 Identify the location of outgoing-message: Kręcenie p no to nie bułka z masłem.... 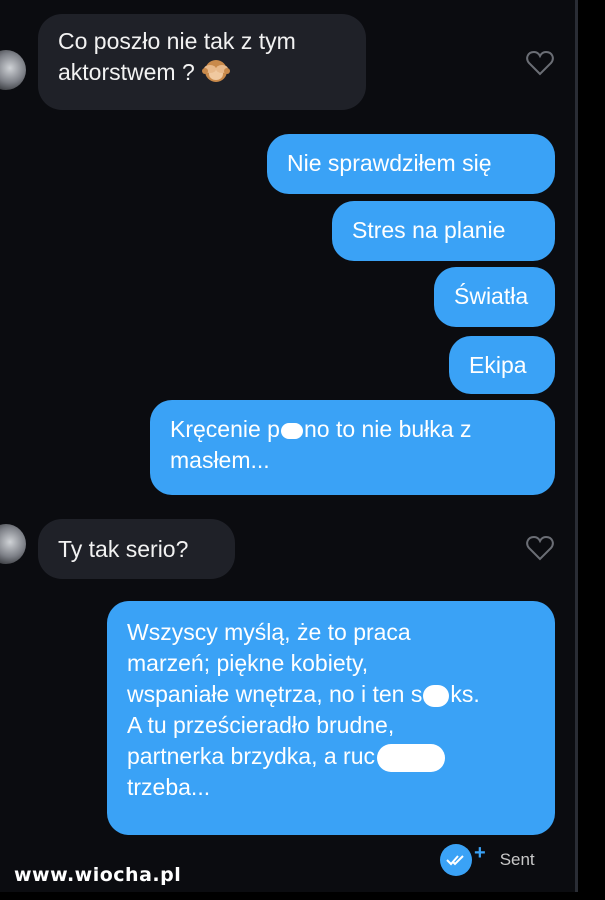
(352, 447).